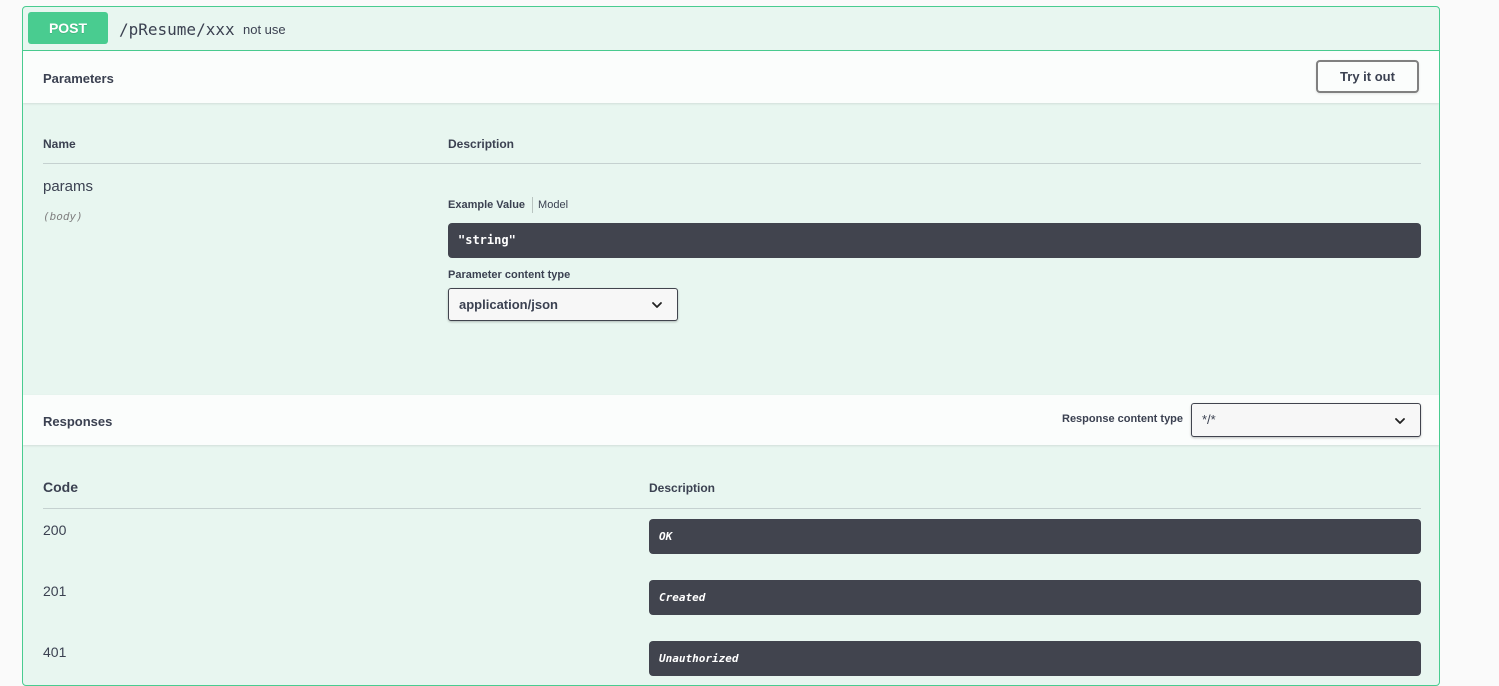  I want to click on responses-code-column-header: Code, so click(60, 487).